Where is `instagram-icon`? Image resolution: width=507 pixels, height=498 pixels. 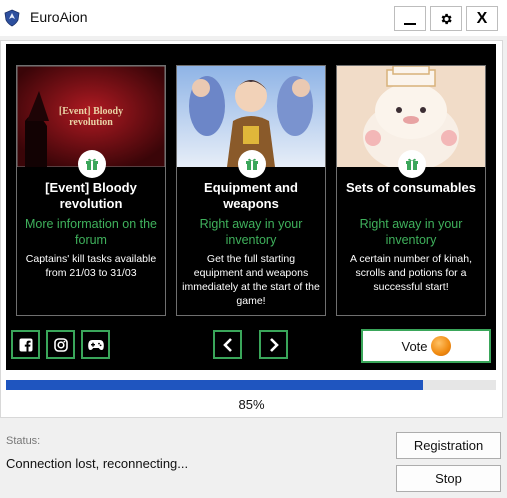
instagram-icon is located at coordinates (60, 344).